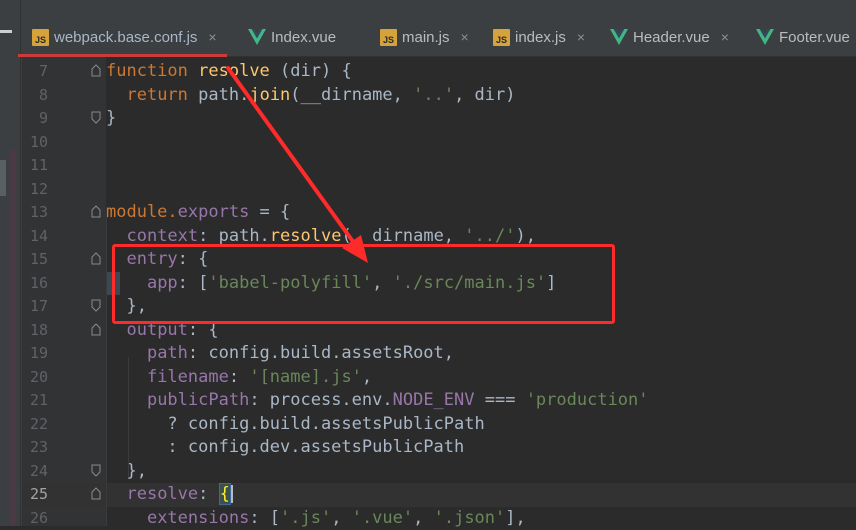  I want to click on strip-marker, so click(6, 31).